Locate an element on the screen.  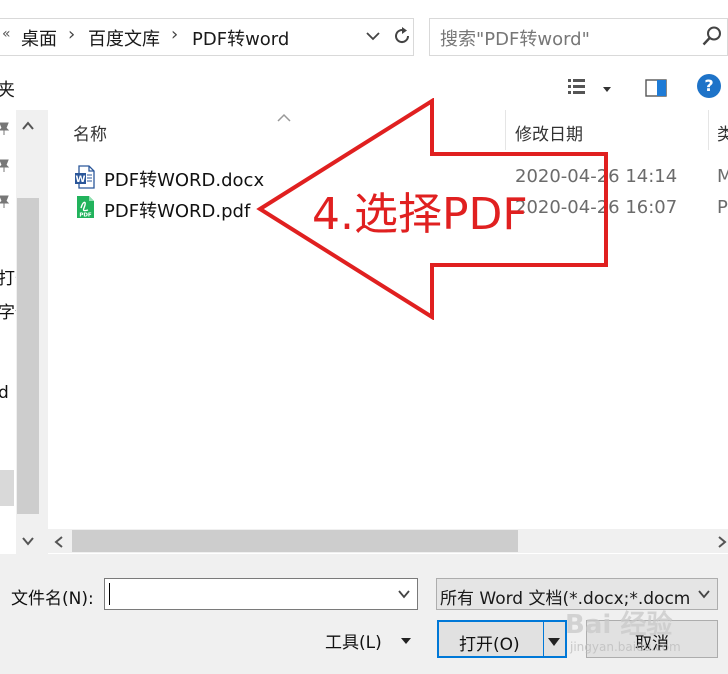
filename-dropdown-icon is located at coordinates (404, 596).